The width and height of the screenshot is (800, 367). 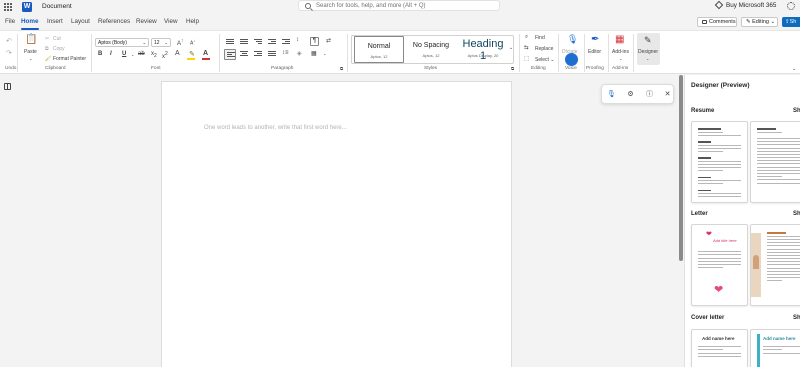 What do you see at coordinates (192, 42) in the screenshot?
I see `shrink-font-icon: A↓` at bounding box center [192, 42].